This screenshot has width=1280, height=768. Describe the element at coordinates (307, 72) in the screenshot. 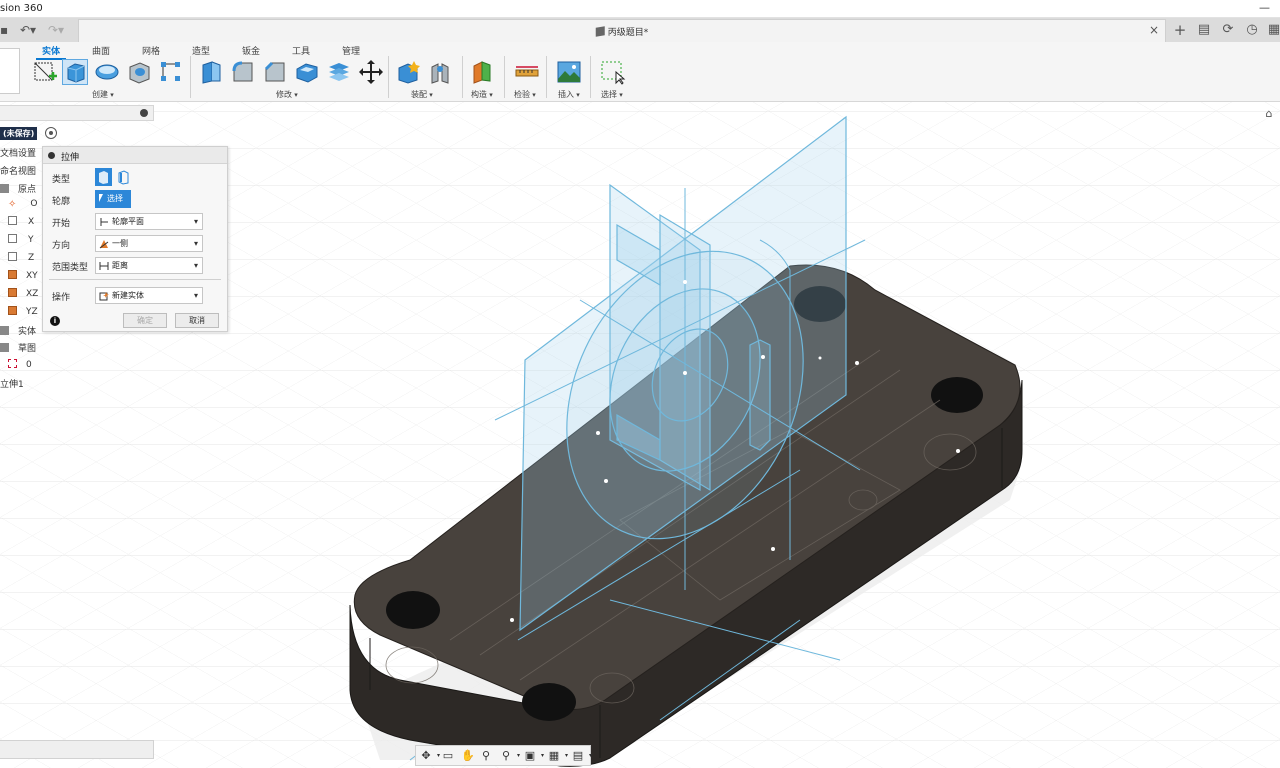

I see `shell-icon` at that location.